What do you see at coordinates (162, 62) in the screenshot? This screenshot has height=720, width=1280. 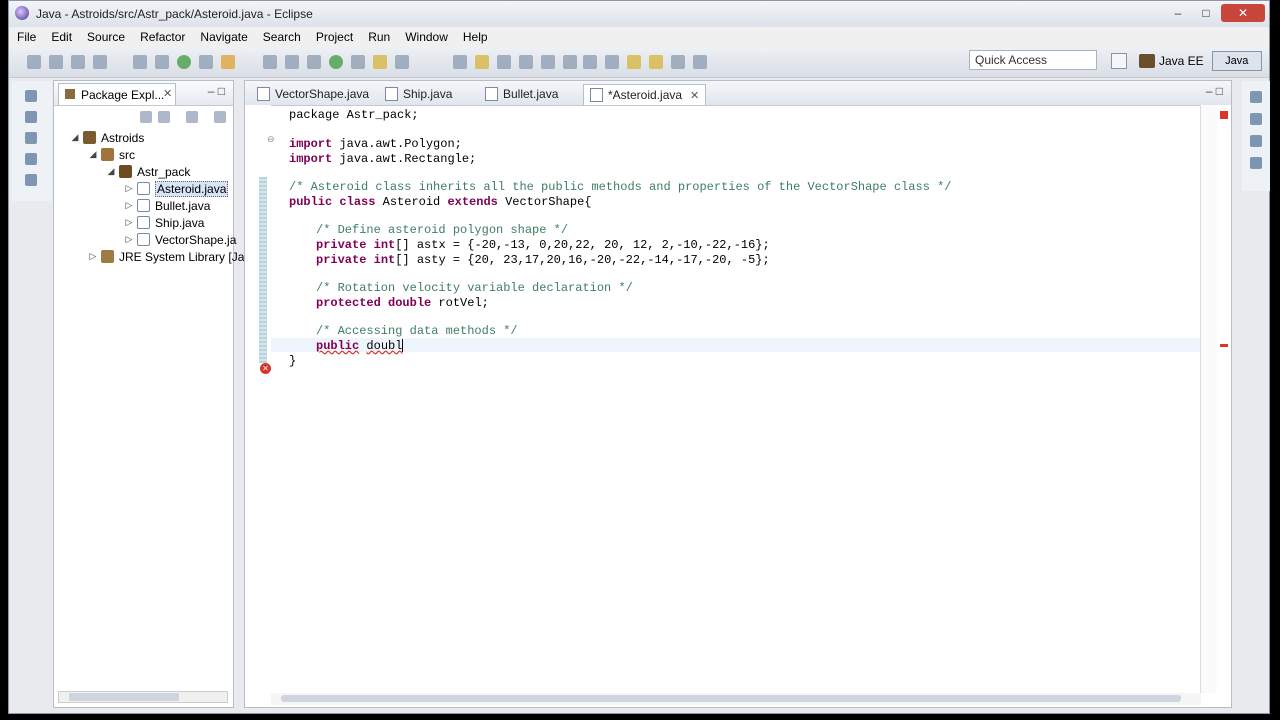 I see `debug-icon` at bounding box center [162, 62].